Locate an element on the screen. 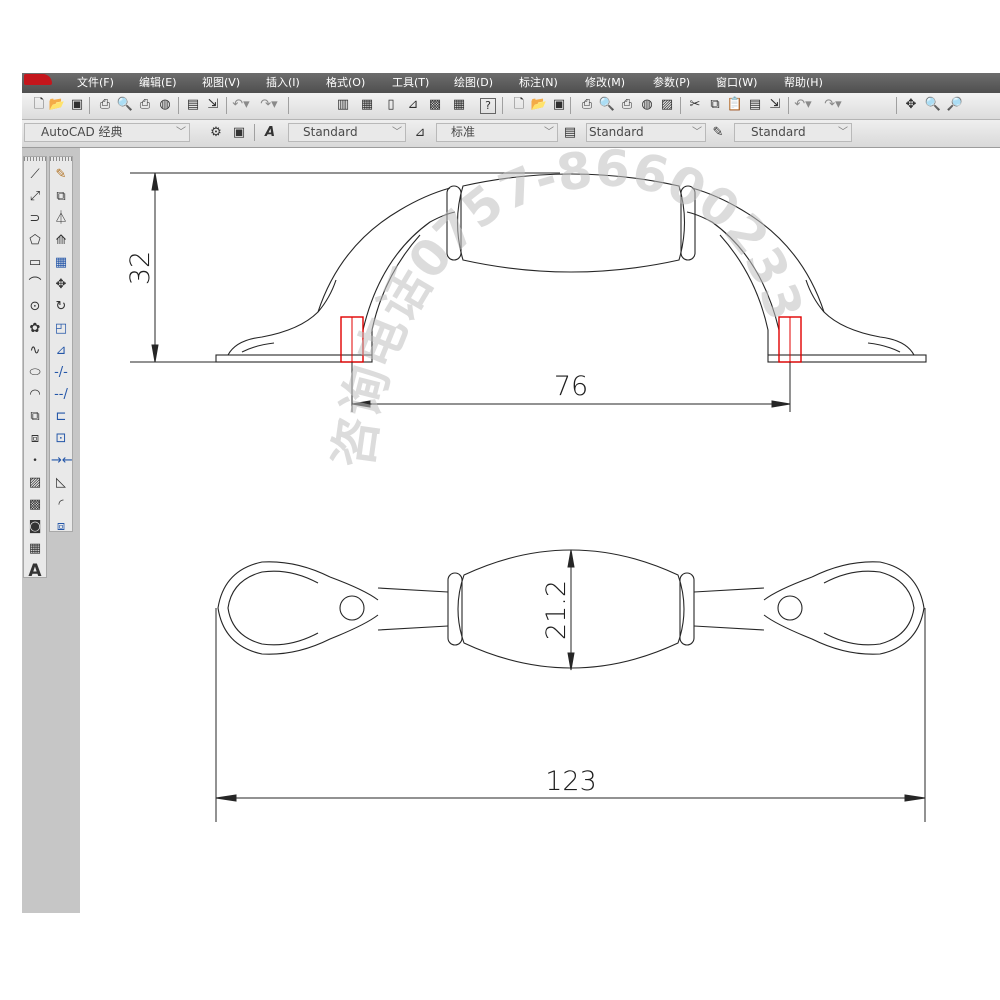 The width and height of the screenshot is (1000, 1000). right-base-plate is located at coordinates (847, 358).